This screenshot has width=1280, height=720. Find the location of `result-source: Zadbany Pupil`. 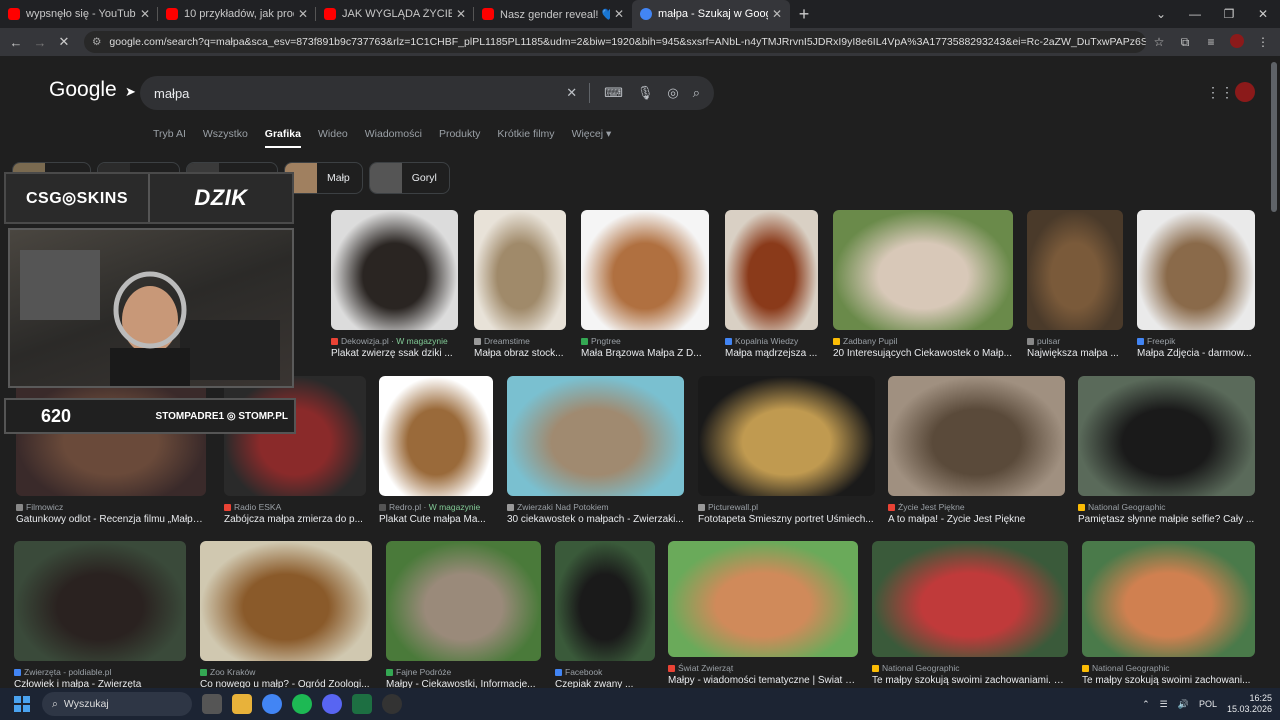

result-source: Zadbany Pupil is located at coordinates (923, 341).